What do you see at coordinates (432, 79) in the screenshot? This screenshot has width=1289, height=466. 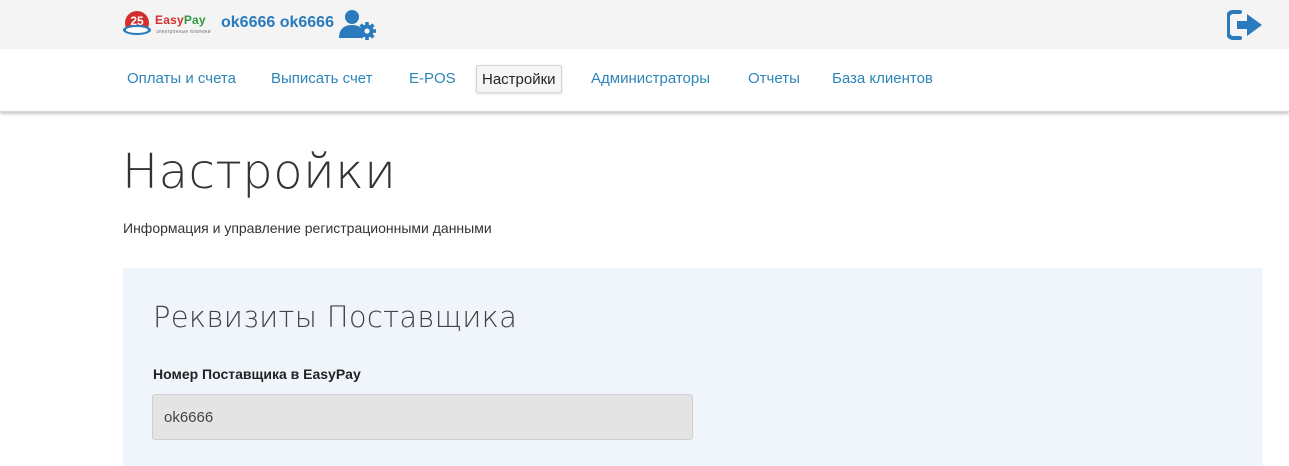 I see `nav-item-epos: E-POS` at bounding box center [432, 79].